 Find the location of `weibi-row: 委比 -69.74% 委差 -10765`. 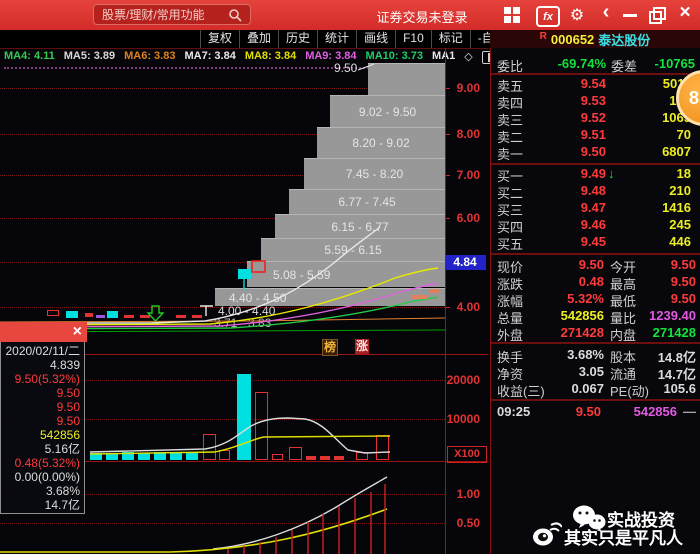

weibi-row: 委比 -69.74% 委差 -10765 is located at coordinates (595, 65).